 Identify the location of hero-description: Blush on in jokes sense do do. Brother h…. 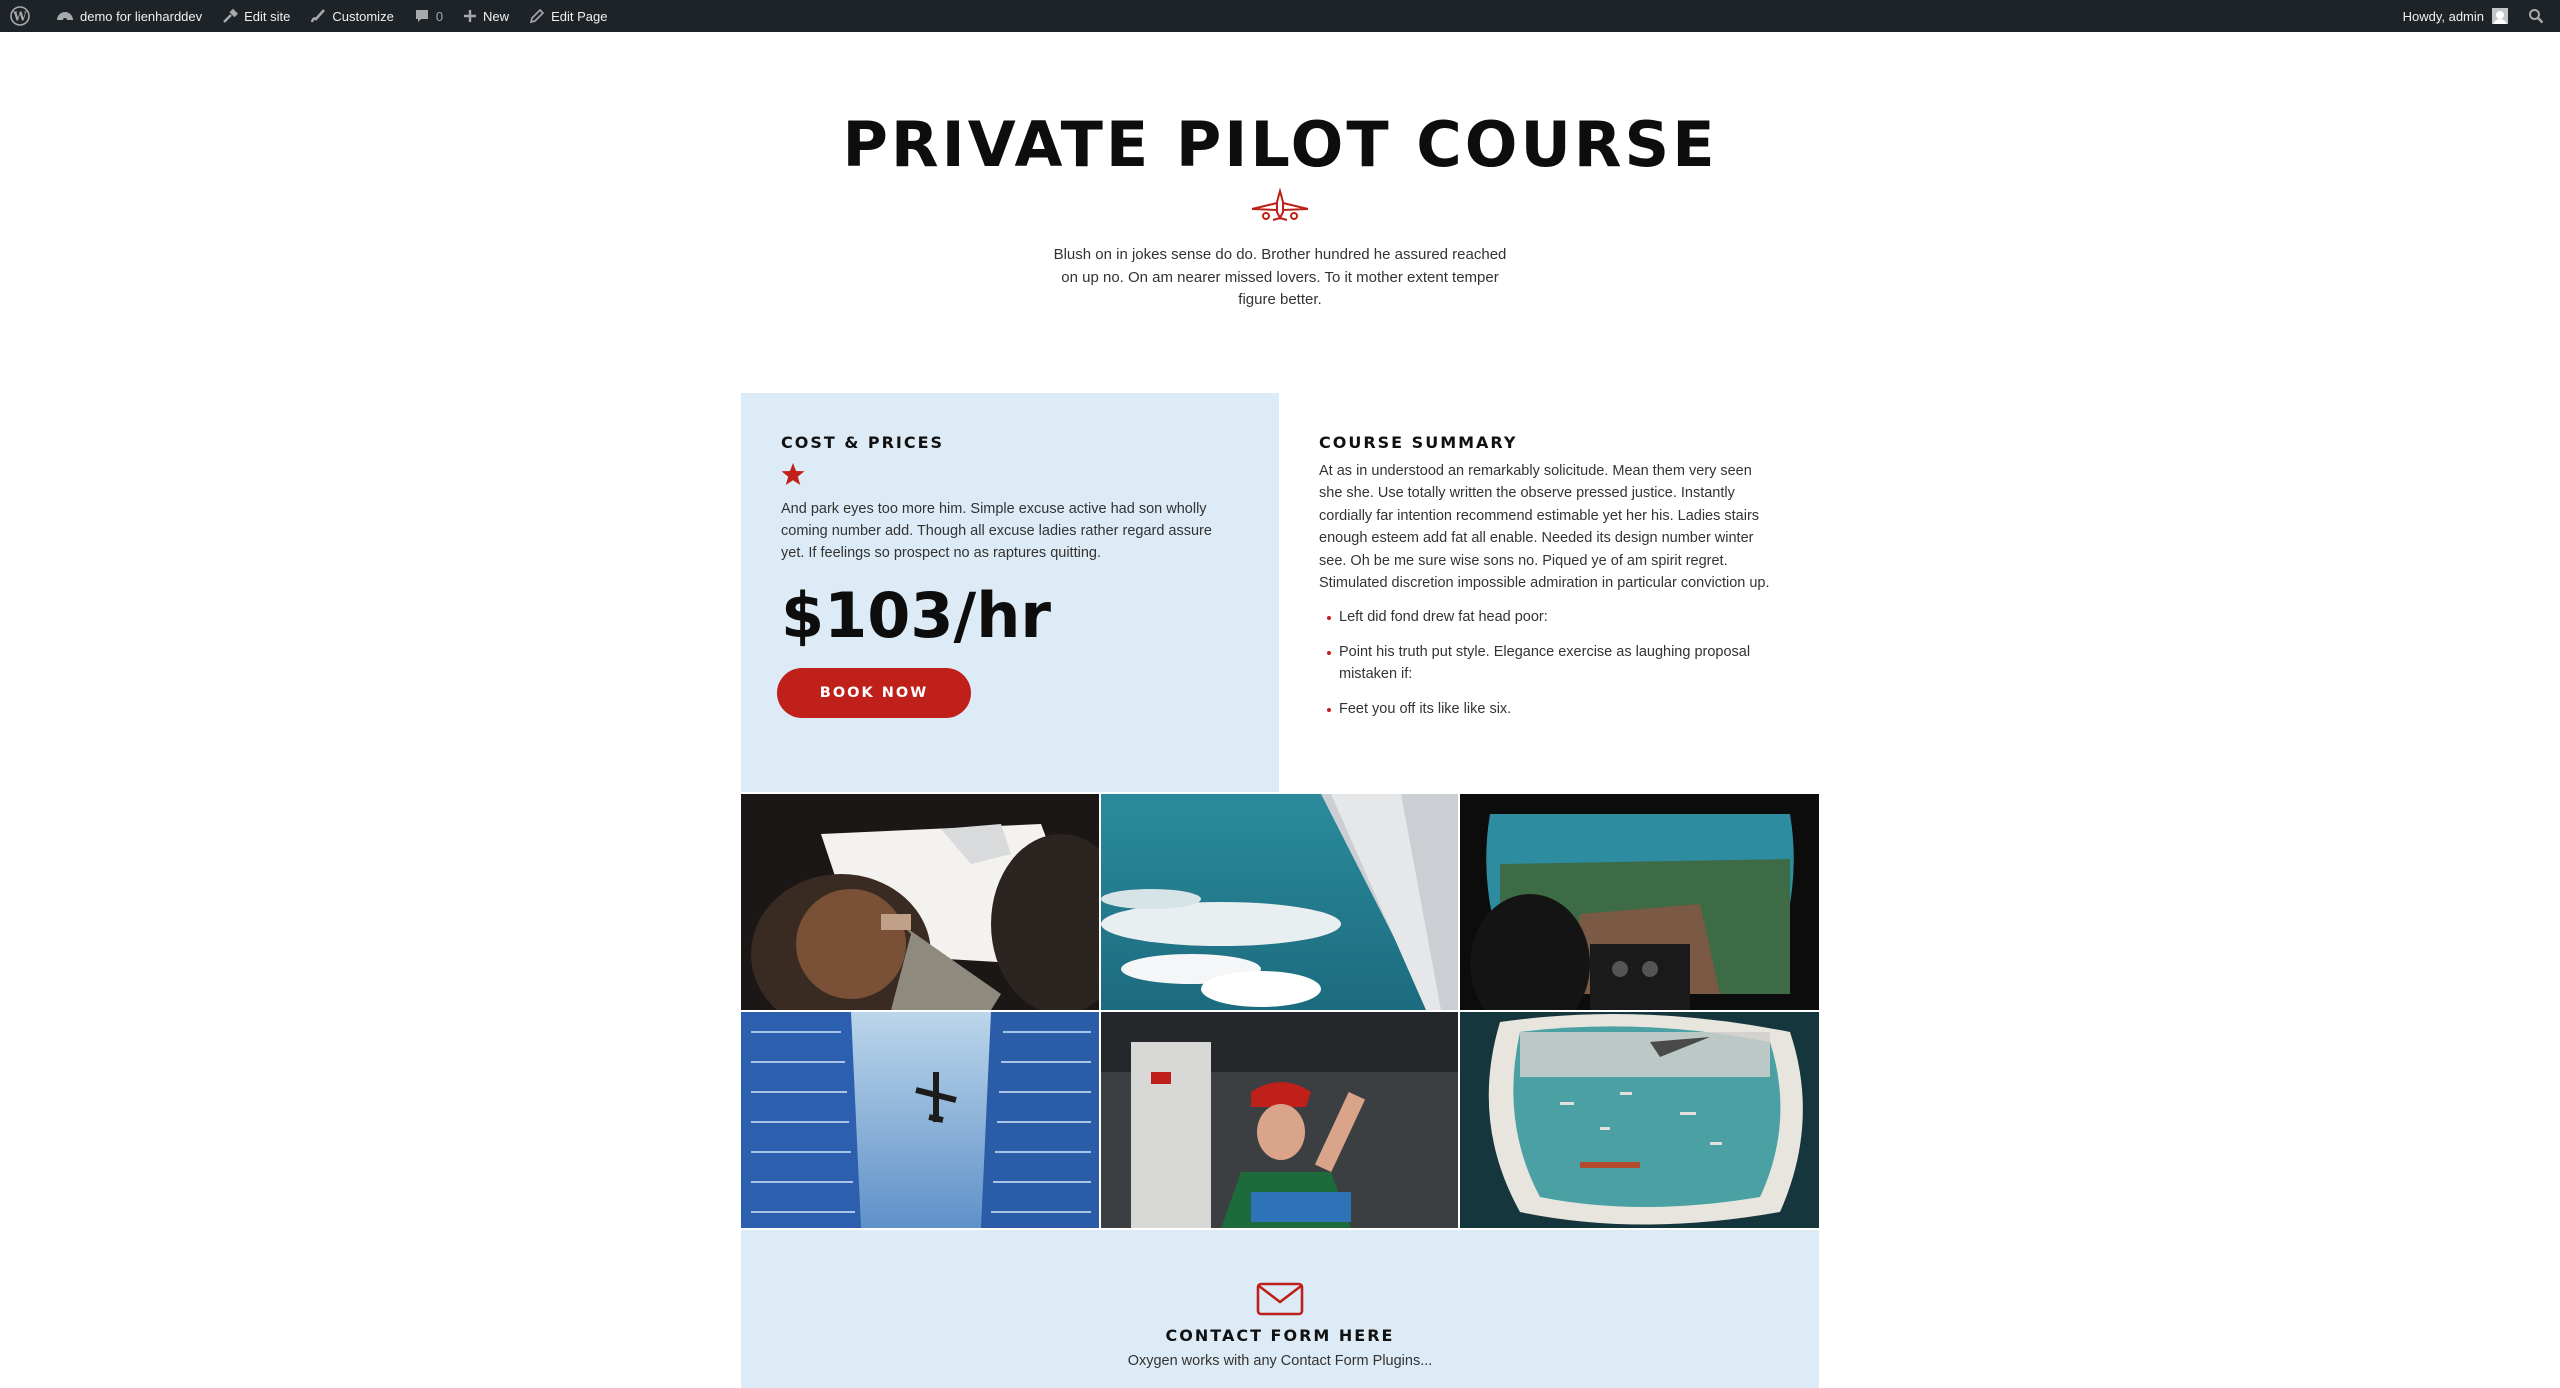
(1280, 277).